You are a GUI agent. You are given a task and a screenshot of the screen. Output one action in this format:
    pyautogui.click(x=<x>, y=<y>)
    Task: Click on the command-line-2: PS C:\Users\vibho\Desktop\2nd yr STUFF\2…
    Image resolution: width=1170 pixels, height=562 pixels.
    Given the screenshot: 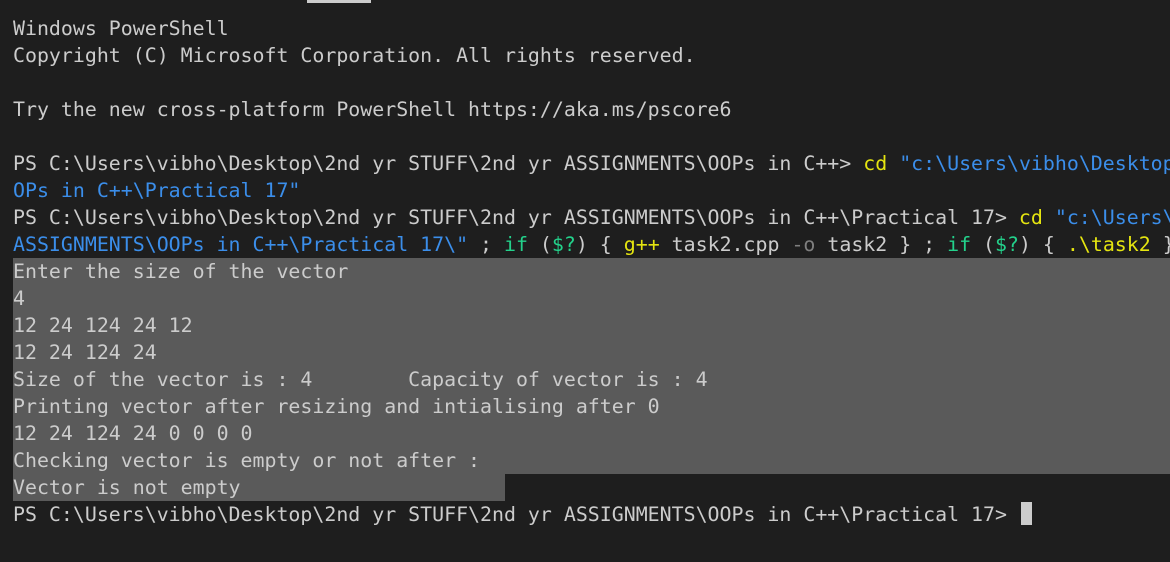 What is the action you would take?
    pyautogui.click(x=591, y=217)
    